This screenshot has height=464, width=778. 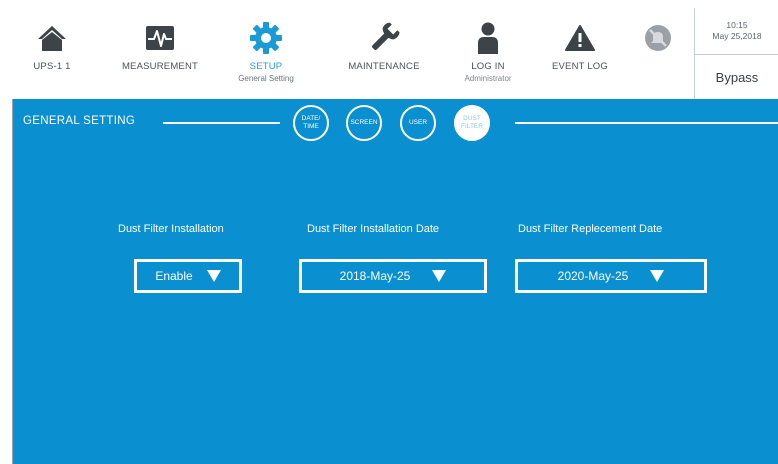 I want to click on tab-dust-filter-line1: DUST, so click(x=472, y=118).